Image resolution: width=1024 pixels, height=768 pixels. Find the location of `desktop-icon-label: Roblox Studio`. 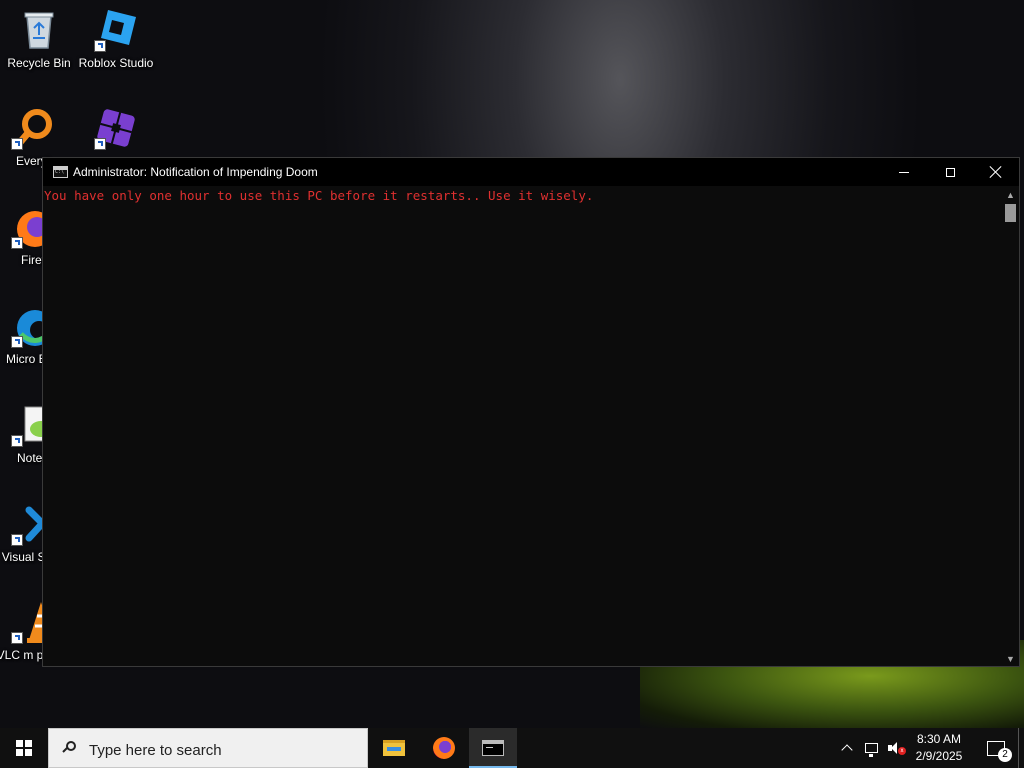

desktop-icon-label: Roblox Studio is located at coordinates (116, 63).